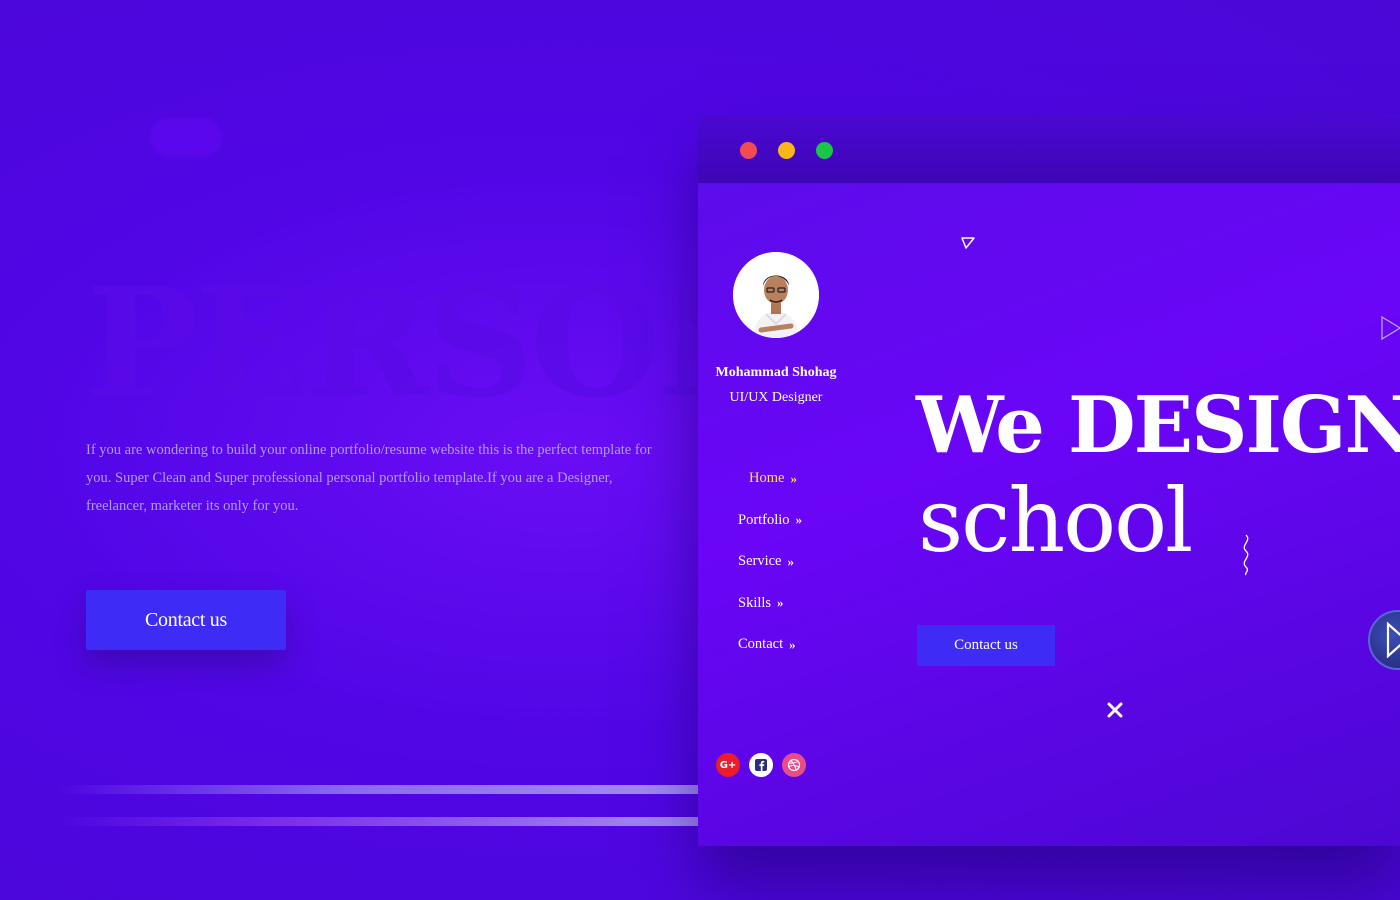  Describe the element at coordinates (1049, 149) in the screenshot. I see `window-titlebar` at that location.